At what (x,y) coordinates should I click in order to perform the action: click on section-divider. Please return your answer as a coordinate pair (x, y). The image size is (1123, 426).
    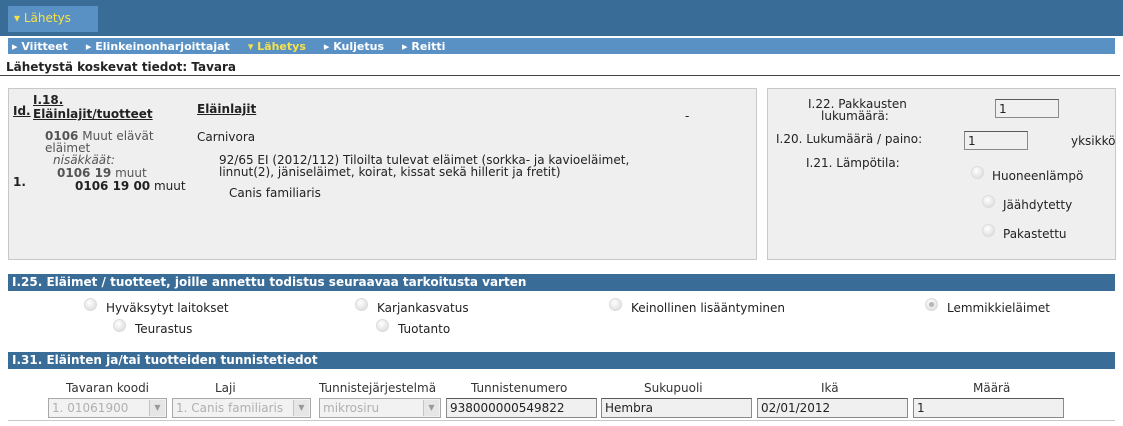
    Looking at the image, I should click on (560, 75).